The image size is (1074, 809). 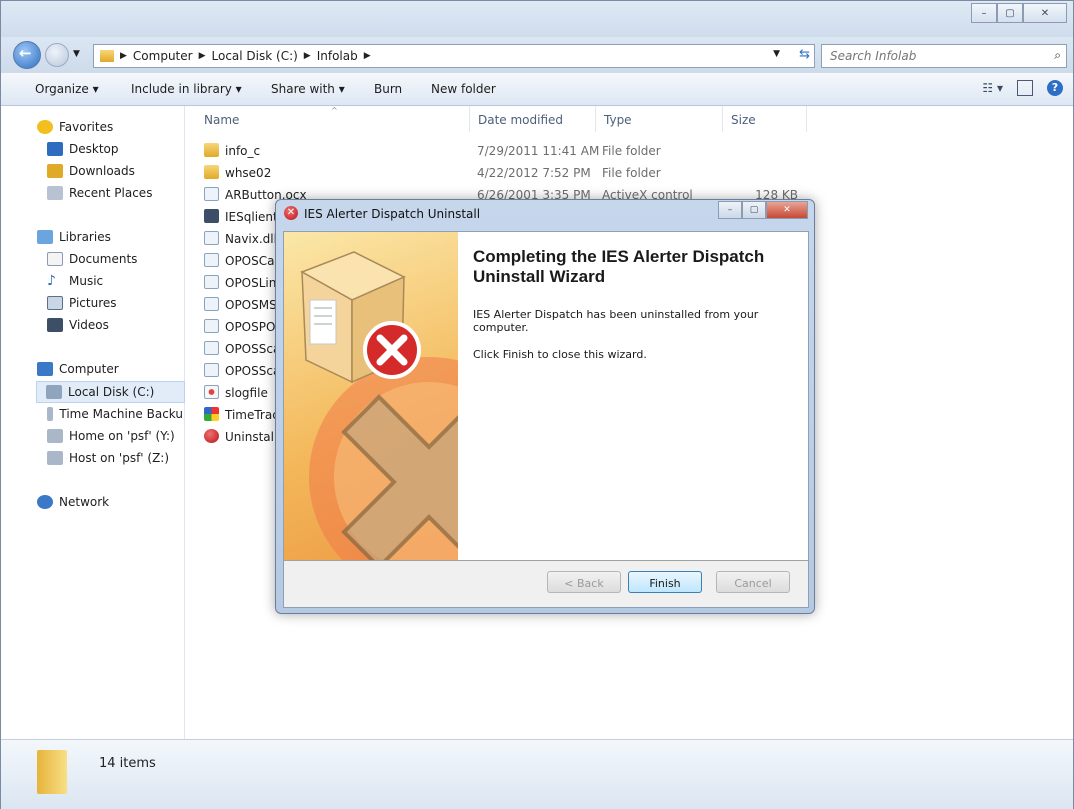 What do you see at coordinates (787, 210) in the screenshot?
I see `dialog-close-button: ✕` at bounding box center [787, 210].